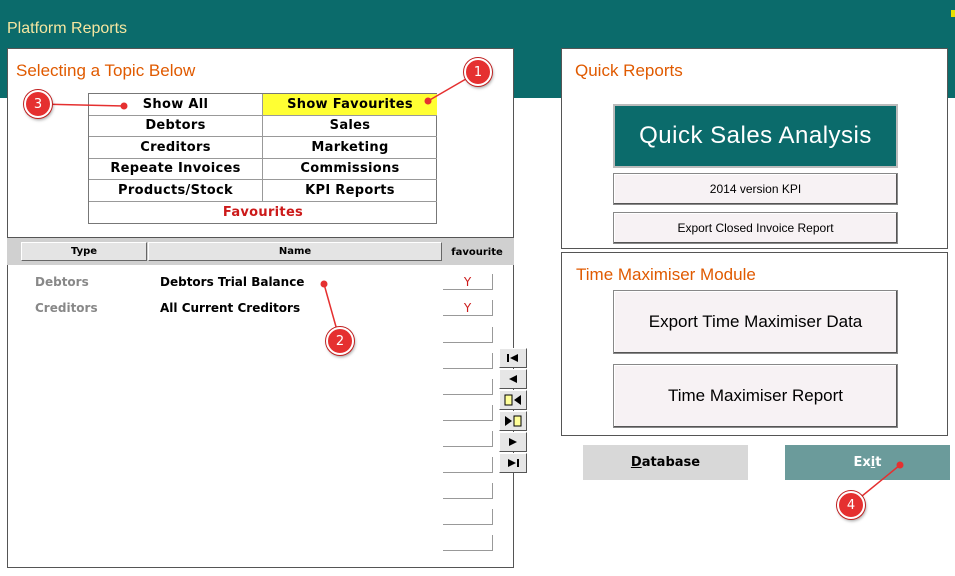  I want to click on next-record-icon, so click(513, 442).